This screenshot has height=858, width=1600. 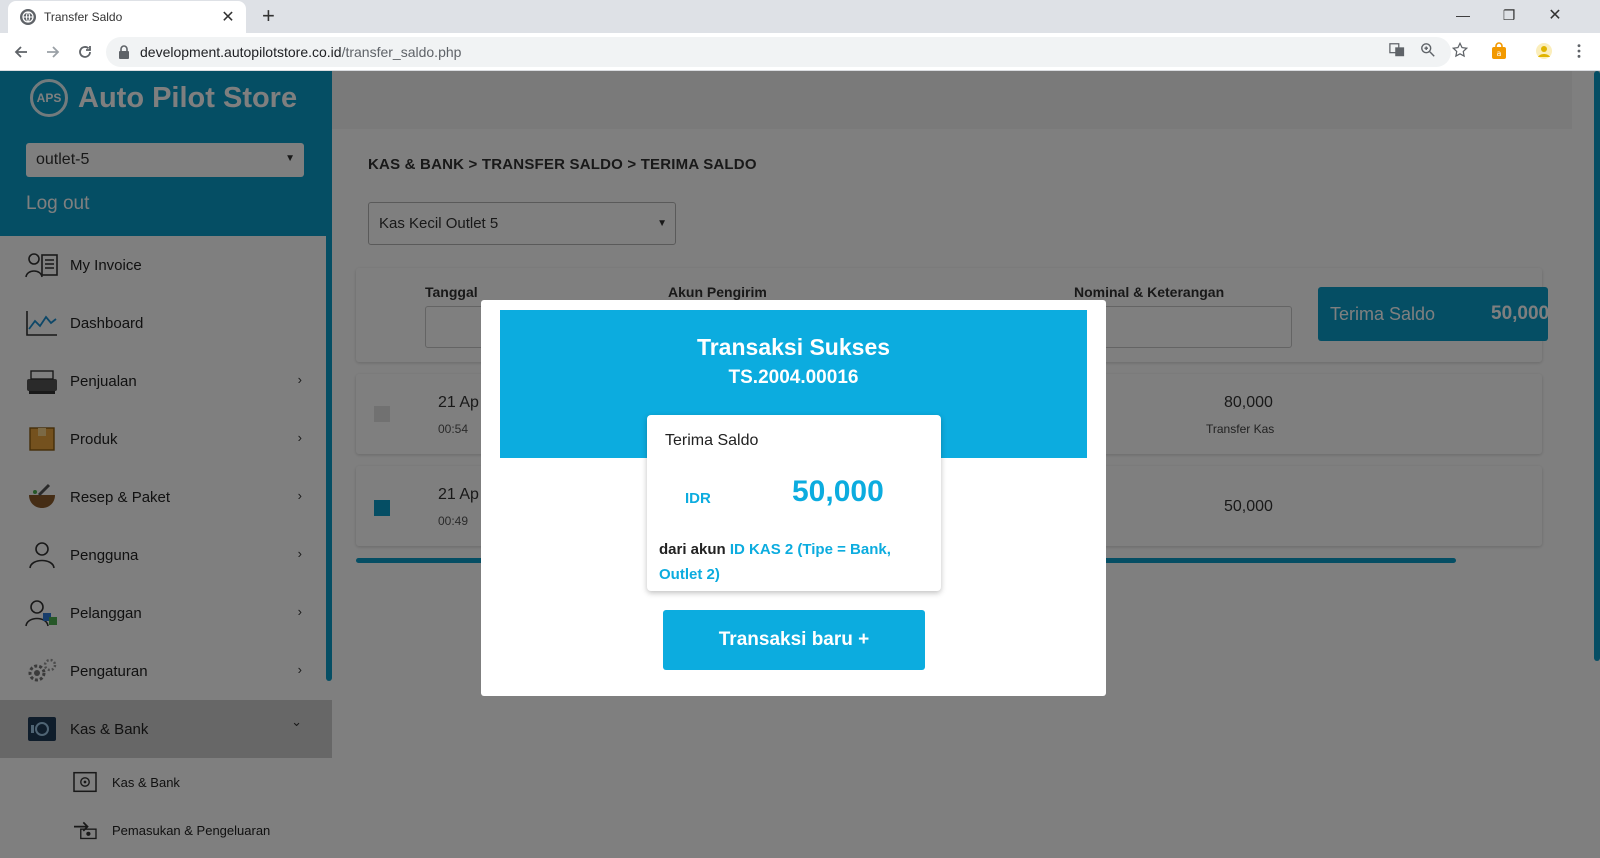 I want to click on browser-tab-bar: Transfer Saldo ✕ + — ❐ ✕, so click(x=800, y=16).